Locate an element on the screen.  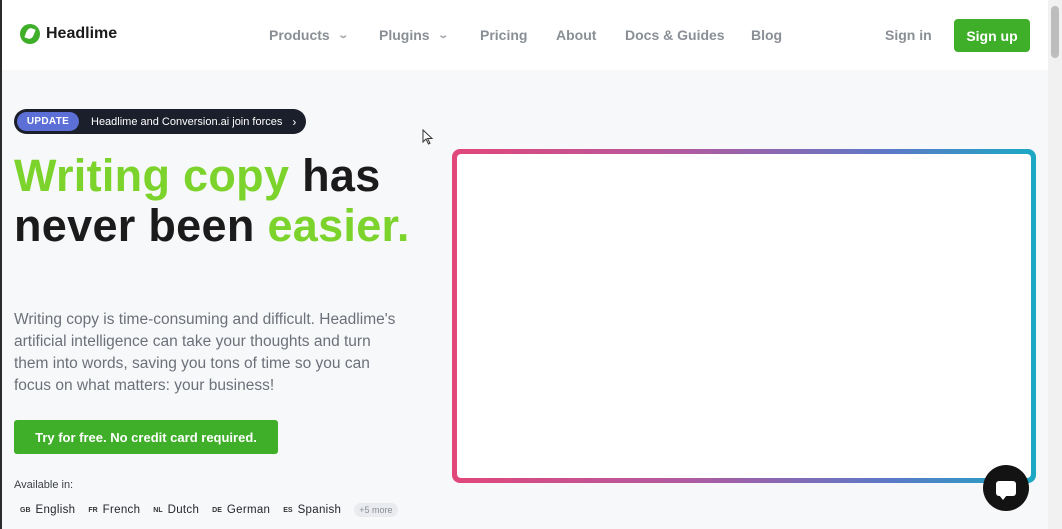
nav-item-plugins: Plugins ⌄ is located at coordinates (429, 35).